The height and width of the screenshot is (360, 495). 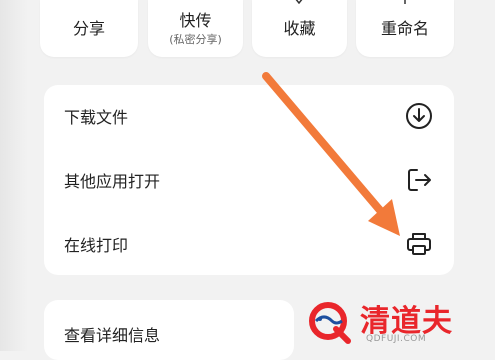 I want to click on quick-send-sublabel: (私密分享), so click(x=195, y=39).